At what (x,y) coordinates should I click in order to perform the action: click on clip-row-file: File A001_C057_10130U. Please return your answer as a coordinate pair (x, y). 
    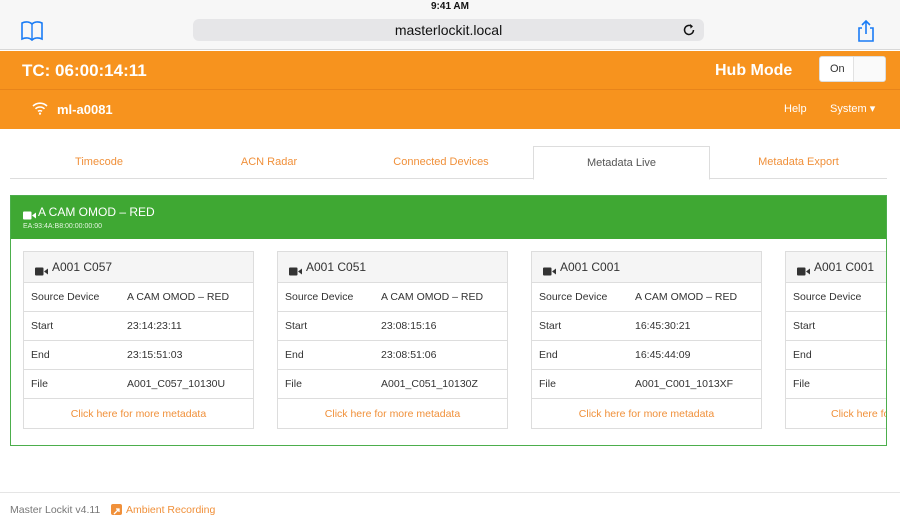
    Looking at the image, I should click on (138, 384).